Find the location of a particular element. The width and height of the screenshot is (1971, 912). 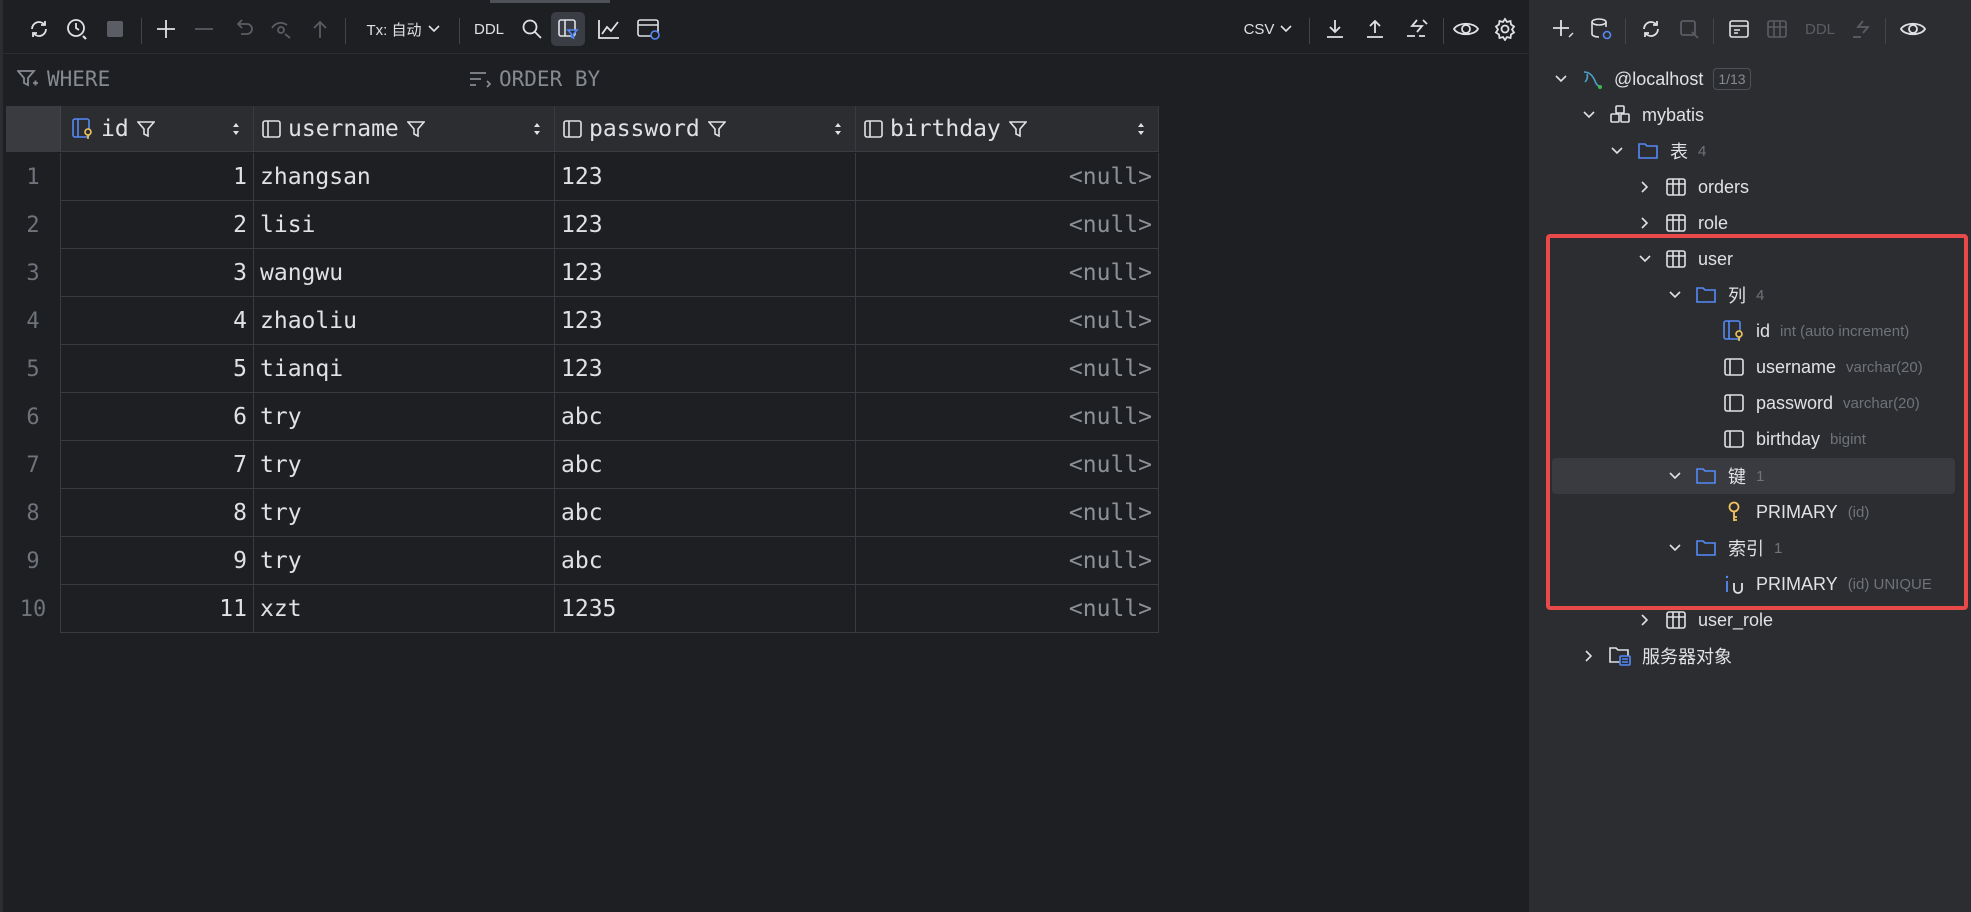

cell-username: zhaoliu is located at coordinates (404, 321).